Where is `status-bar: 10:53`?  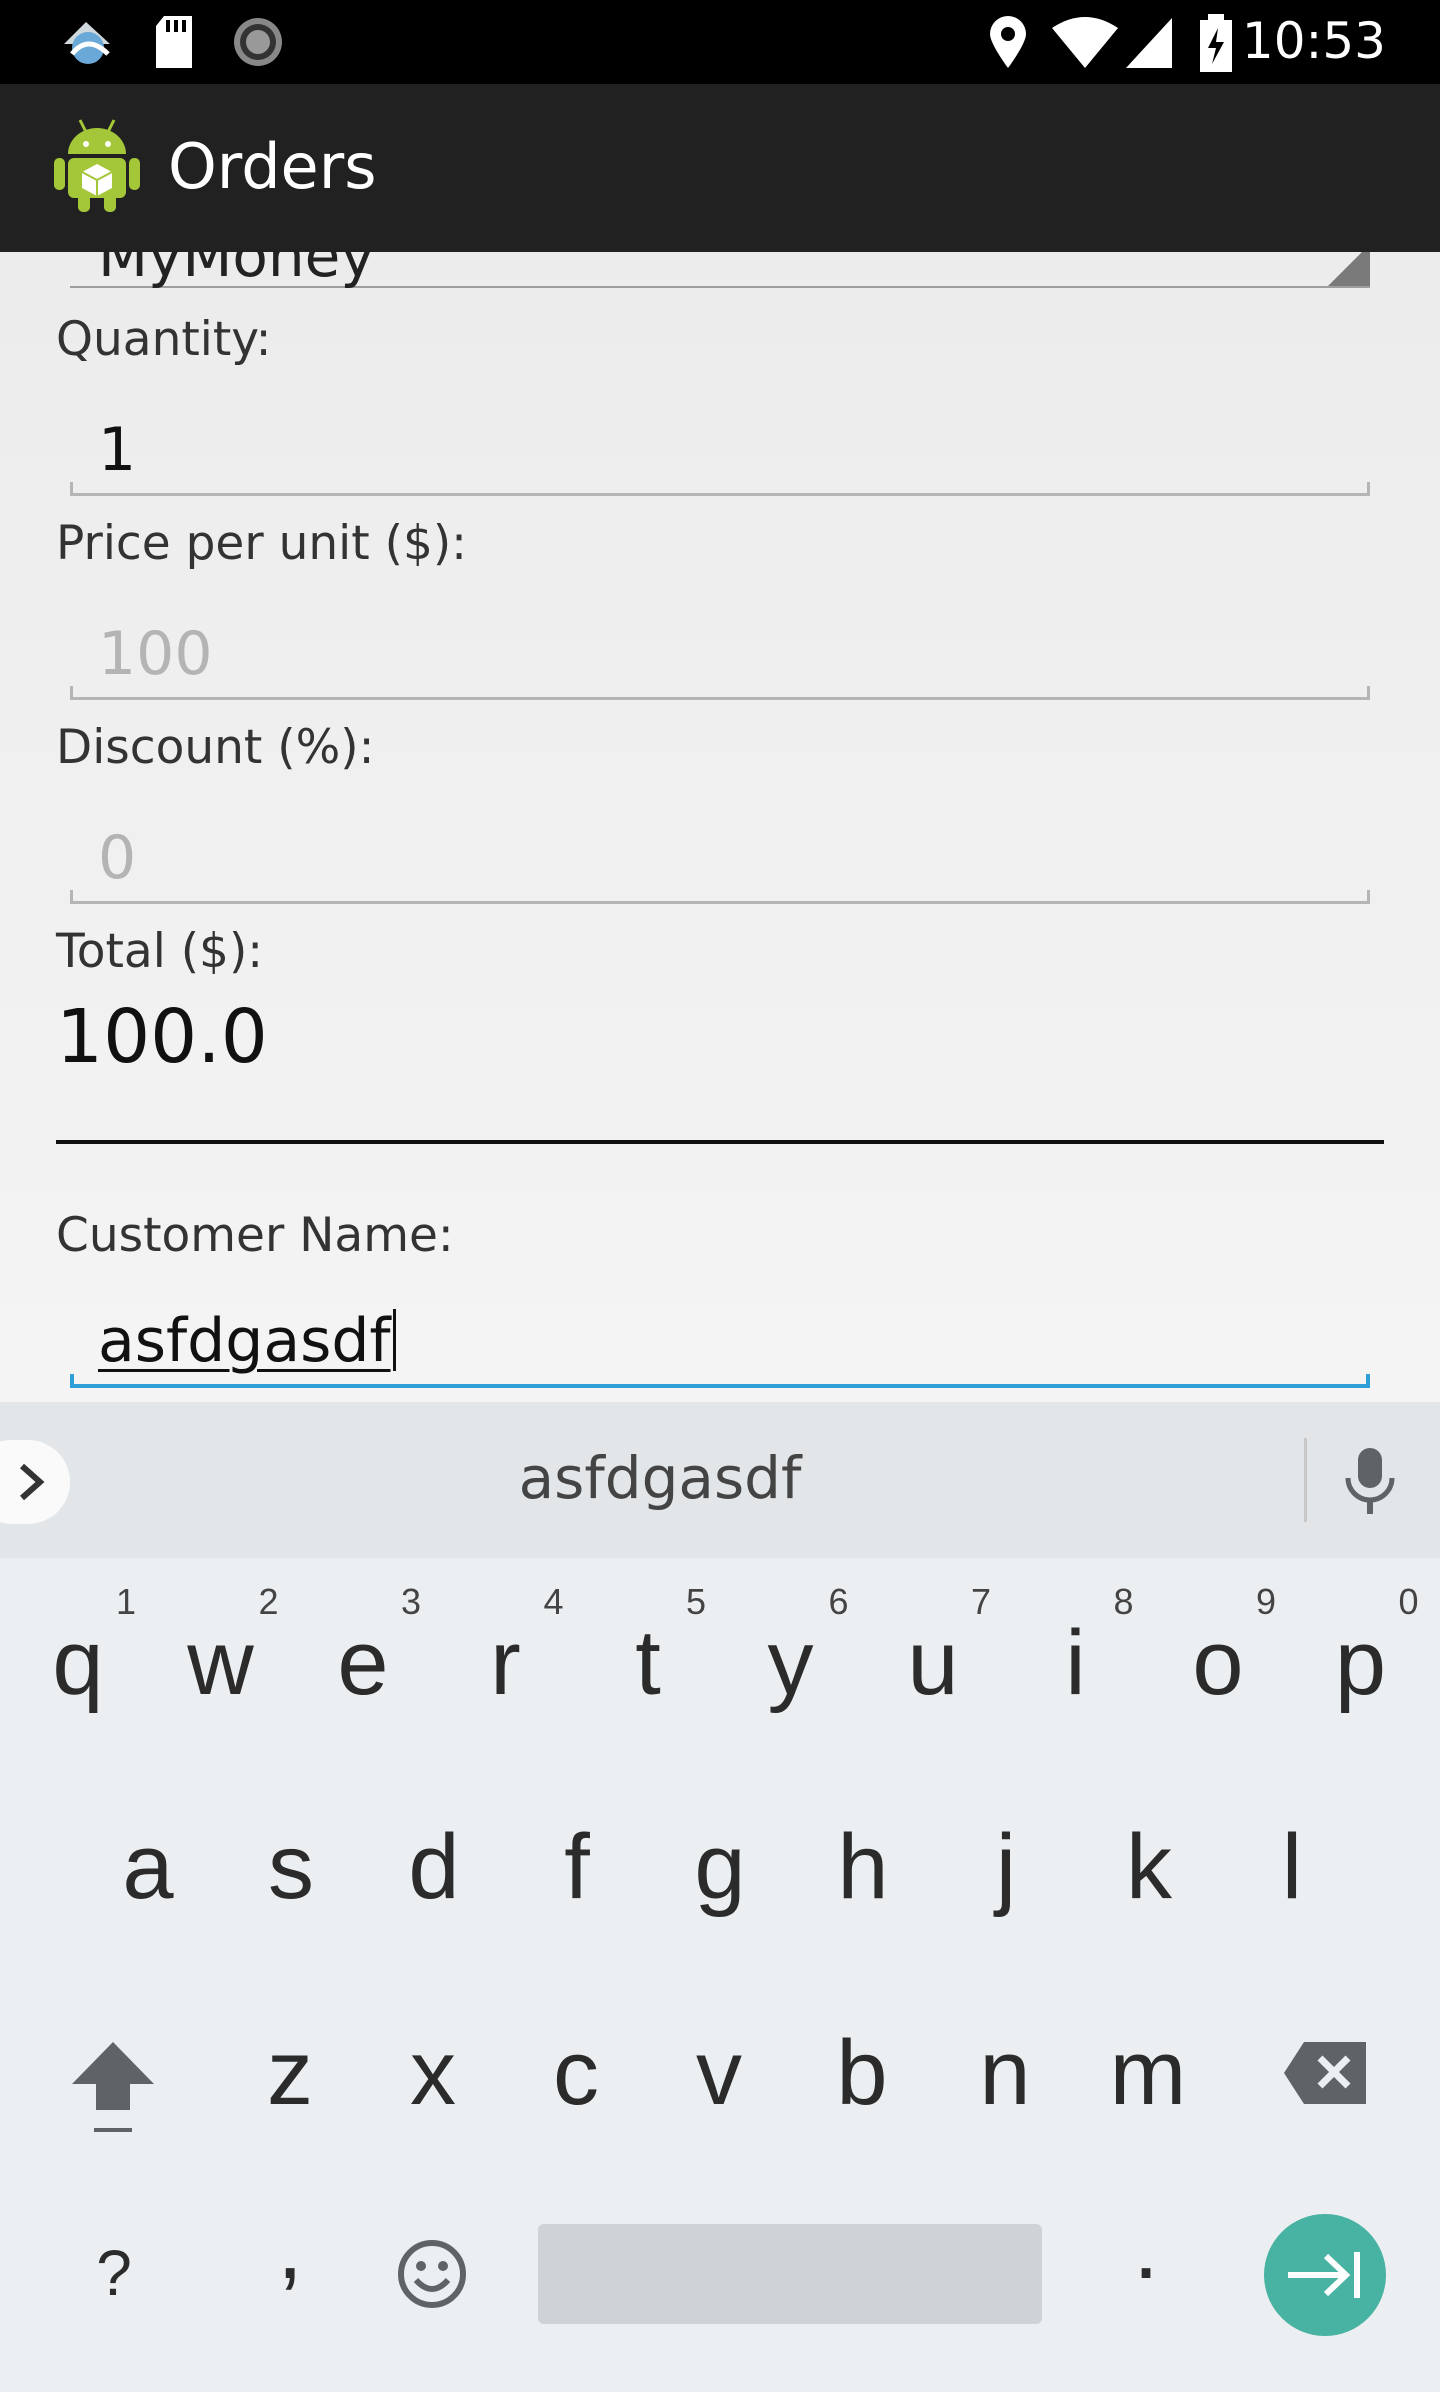
status-bar: 10:53 is located at coordinates (720, 42).